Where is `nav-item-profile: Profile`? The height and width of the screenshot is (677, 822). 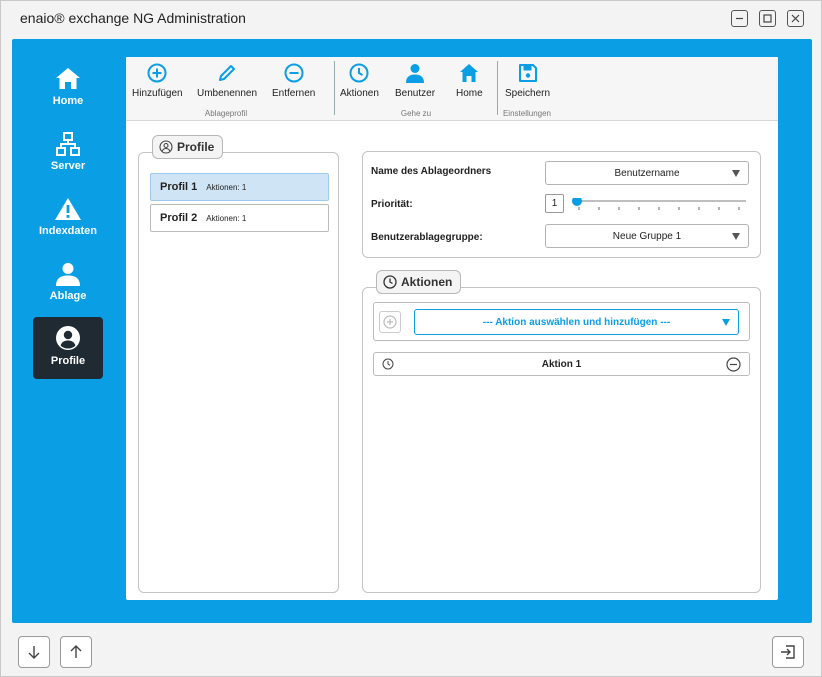 nav-item-profile: Profile is located at coordinates (68, 348).